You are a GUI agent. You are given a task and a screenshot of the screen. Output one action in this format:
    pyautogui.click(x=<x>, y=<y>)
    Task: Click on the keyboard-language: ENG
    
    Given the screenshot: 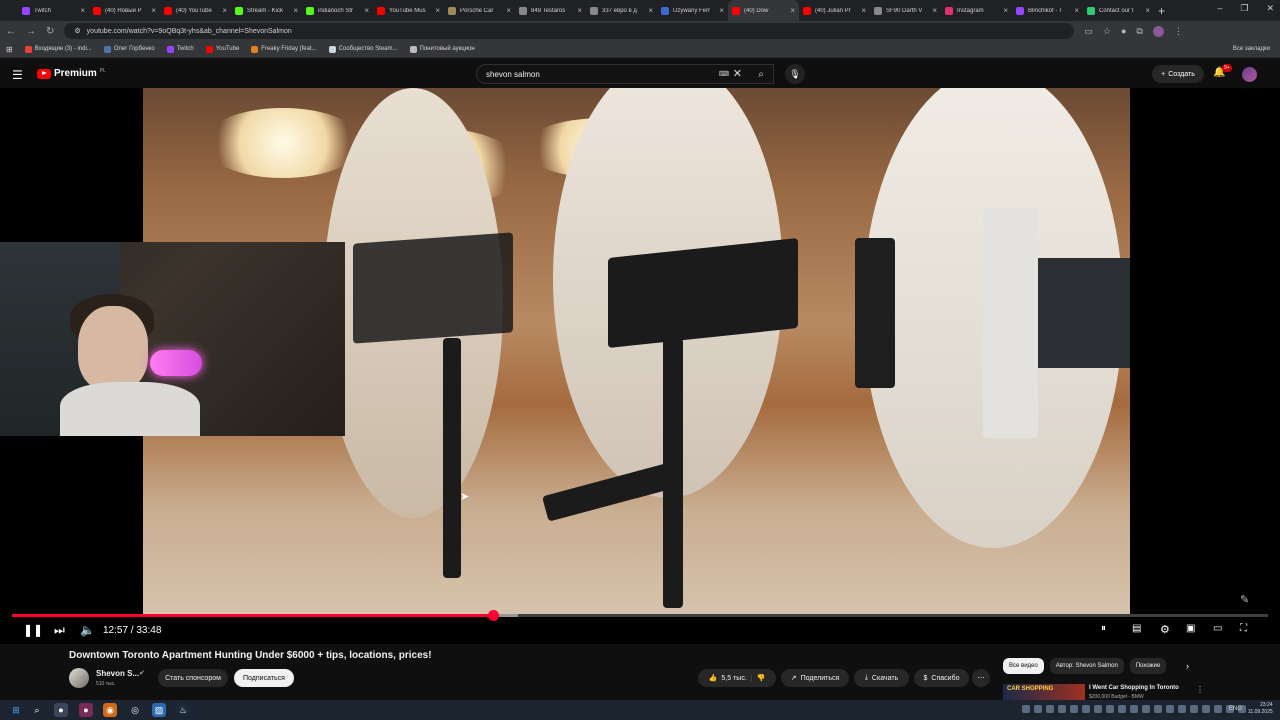 What is the action you would take?
    pyautogui.click(x=1235, y=709)
    